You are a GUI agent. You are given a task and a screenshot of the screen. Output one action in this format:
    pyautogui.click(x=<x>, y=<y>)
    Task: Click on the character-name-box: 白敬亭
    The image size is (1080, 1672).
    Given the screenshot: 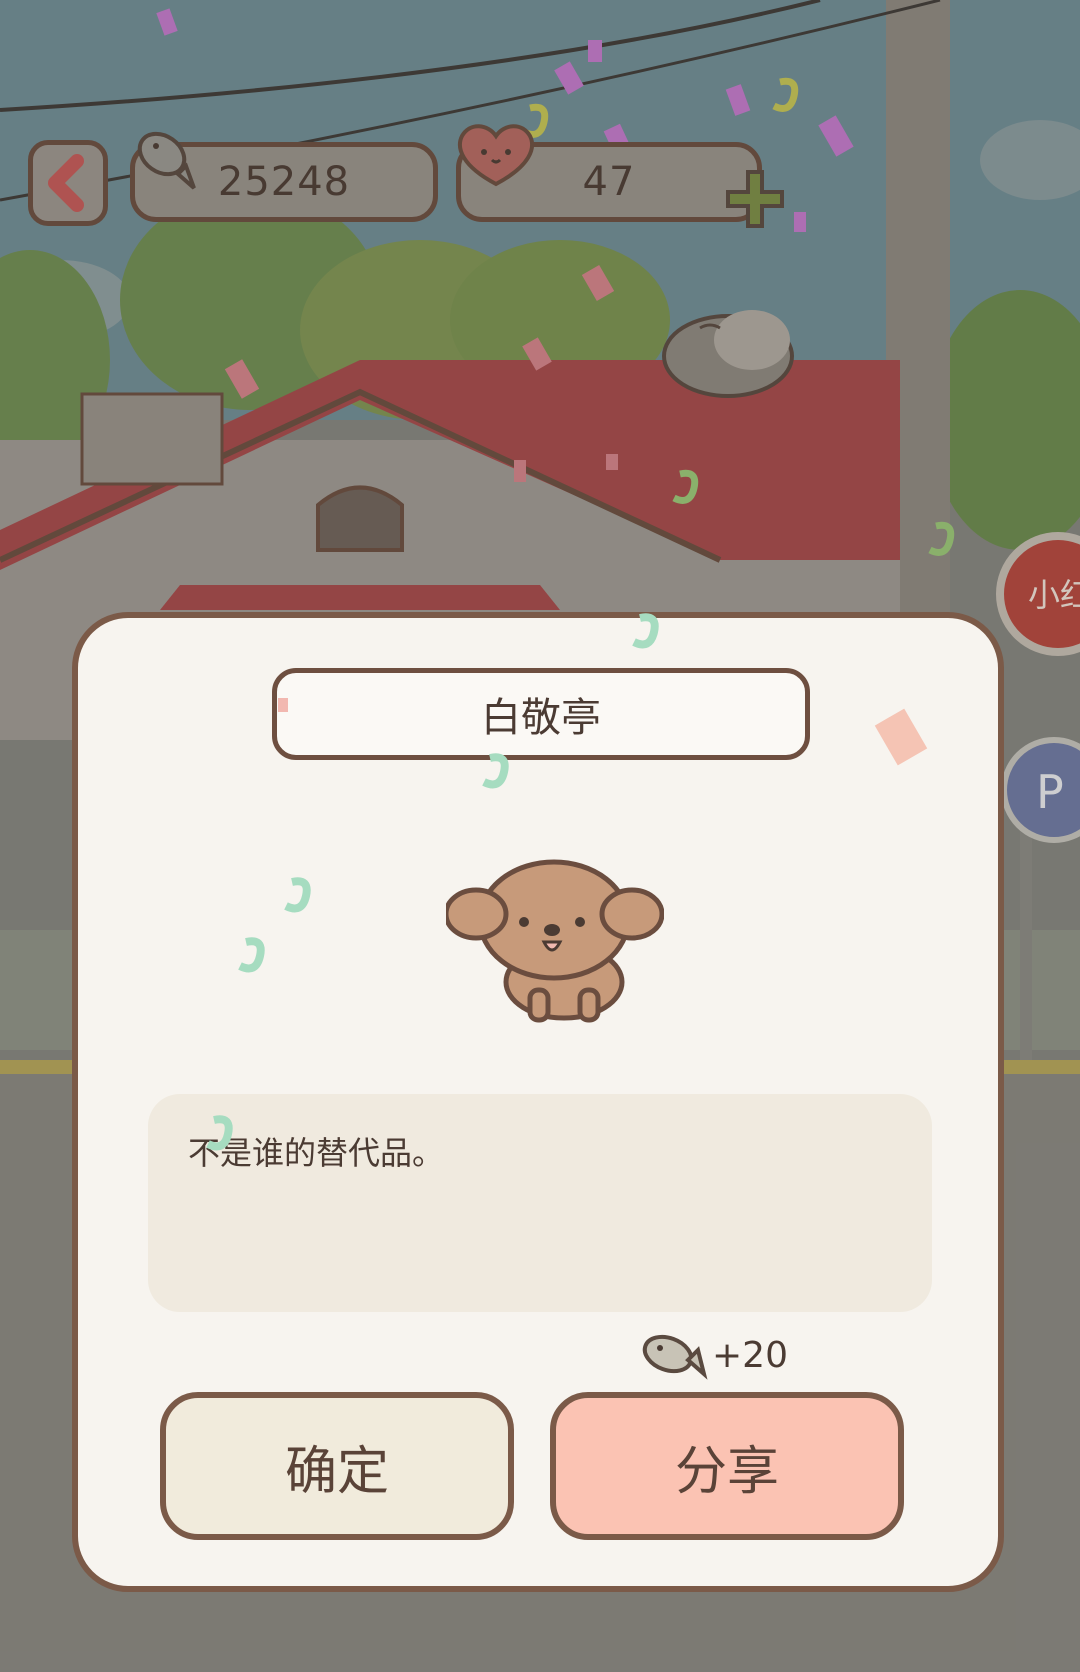 What is the action you would take?
    pyautogui.click(x=541, y=714)
    